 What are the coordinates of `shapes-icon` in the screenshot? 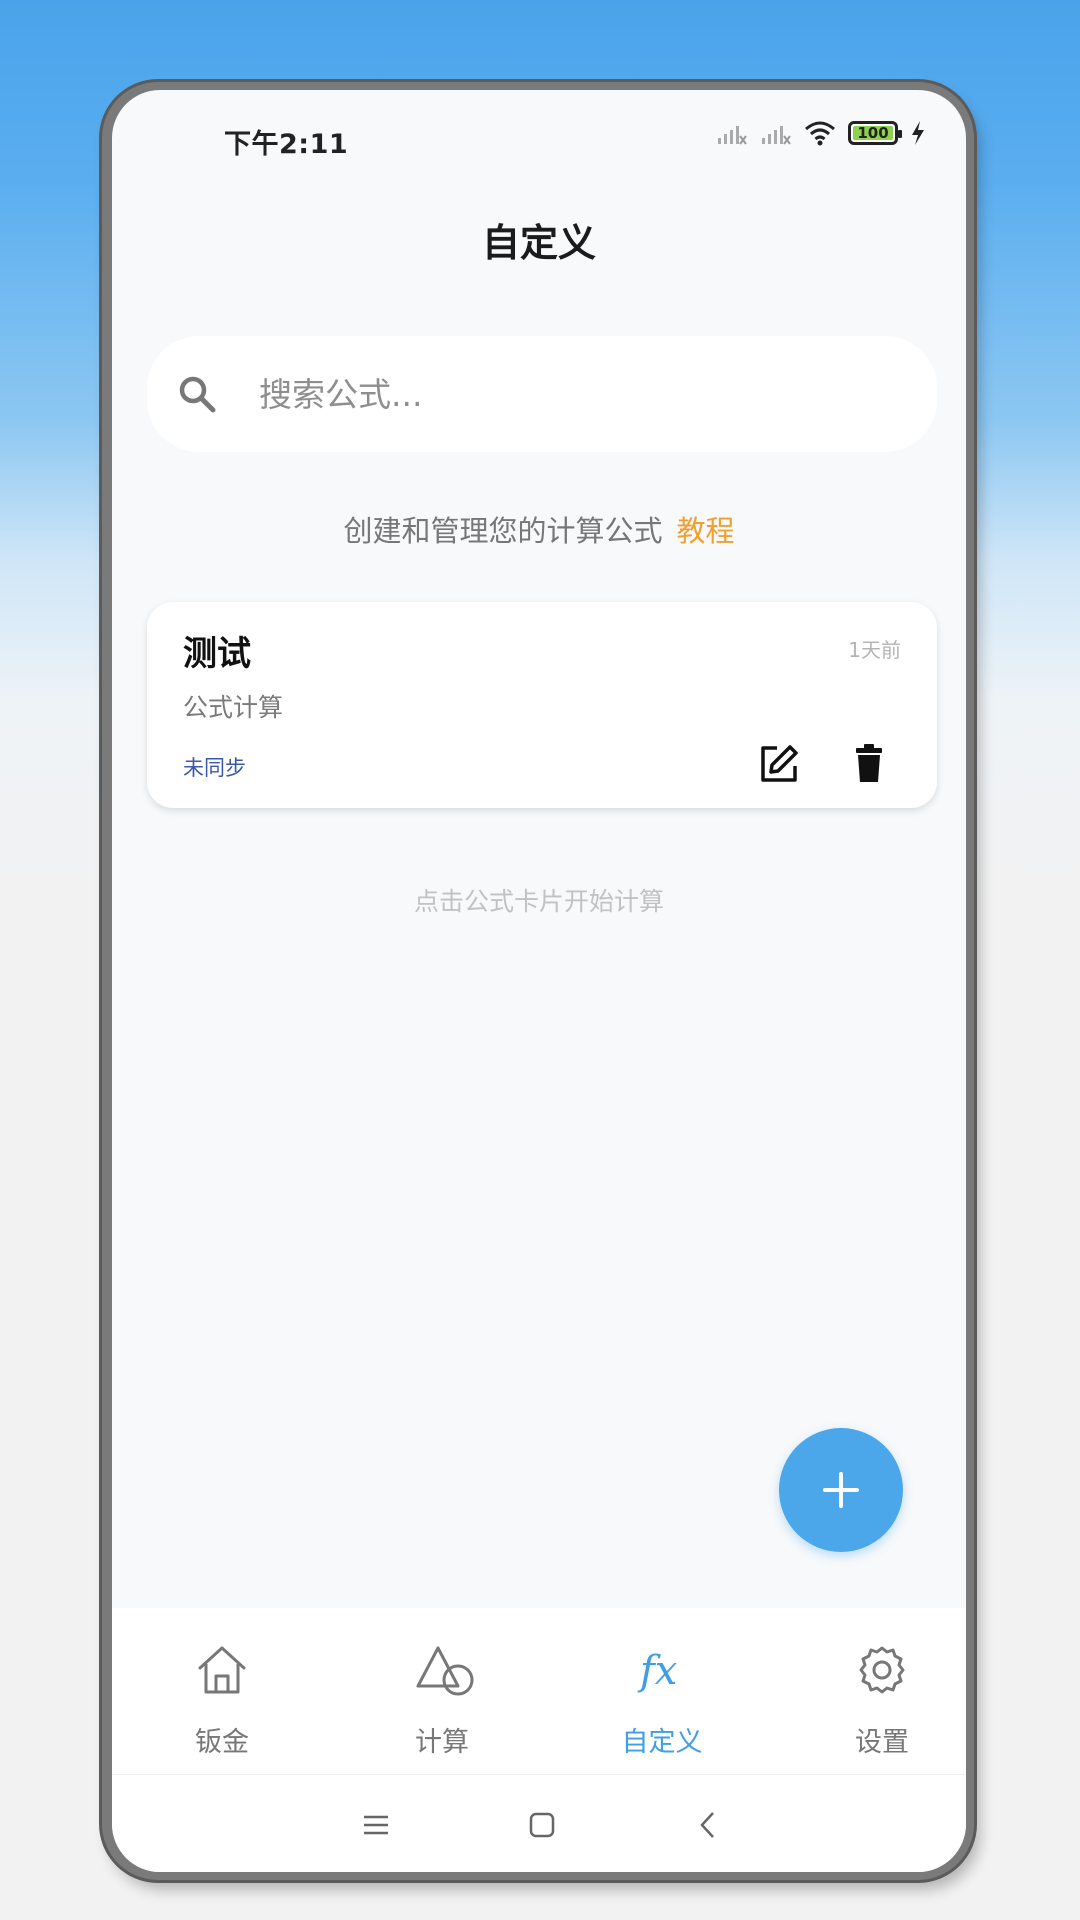 It's located at (445, 1671).